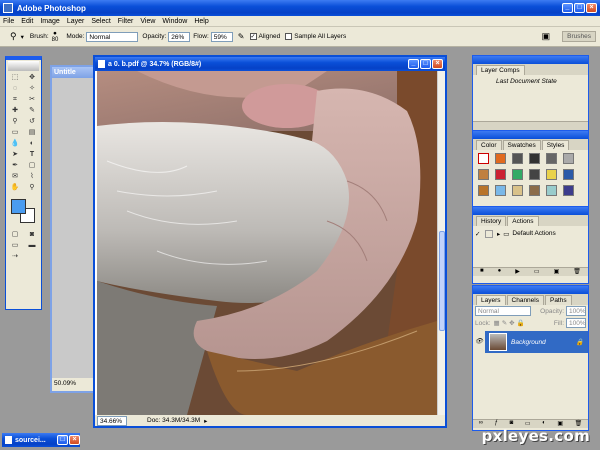 The image size is (600, 450). Describe the element at coordinates (579, 8) in the screenshot. I see `maximize-button: □` at that location.